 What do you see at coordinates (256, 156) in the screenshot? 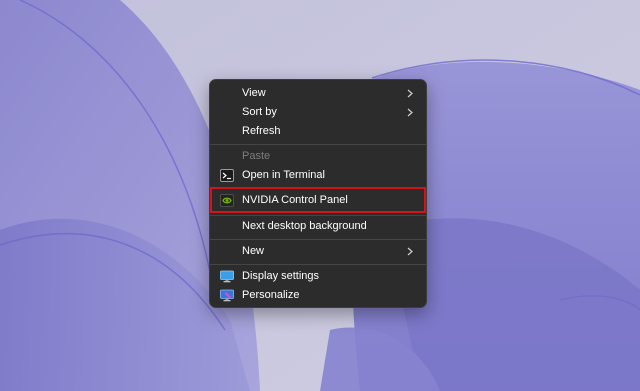
I see `menu-item-label: Paste` at bounding box center [256, 156].